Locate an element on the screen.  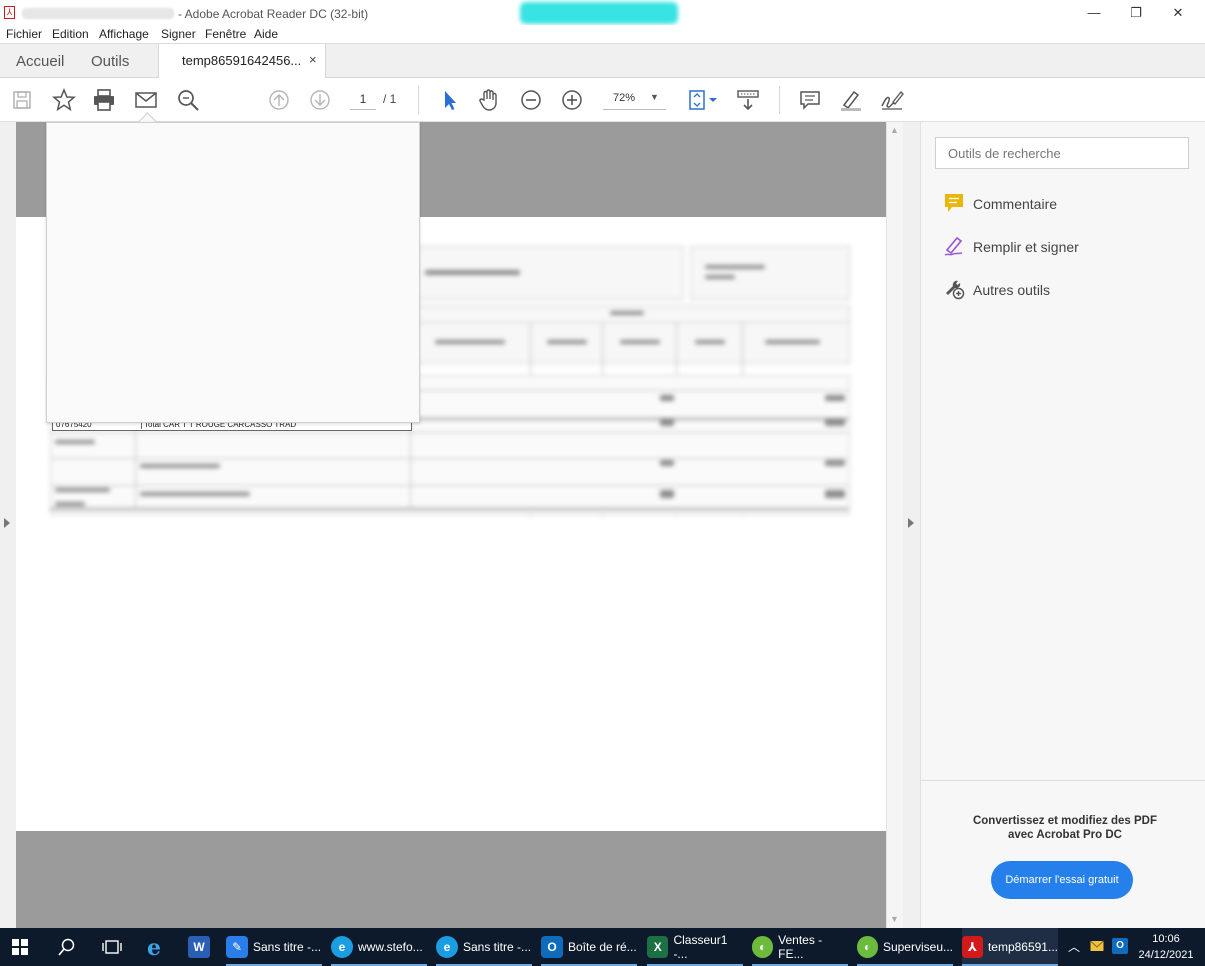
tool-remplir-et-signer: Remplir et signer is located at coordinates (1011, 247).